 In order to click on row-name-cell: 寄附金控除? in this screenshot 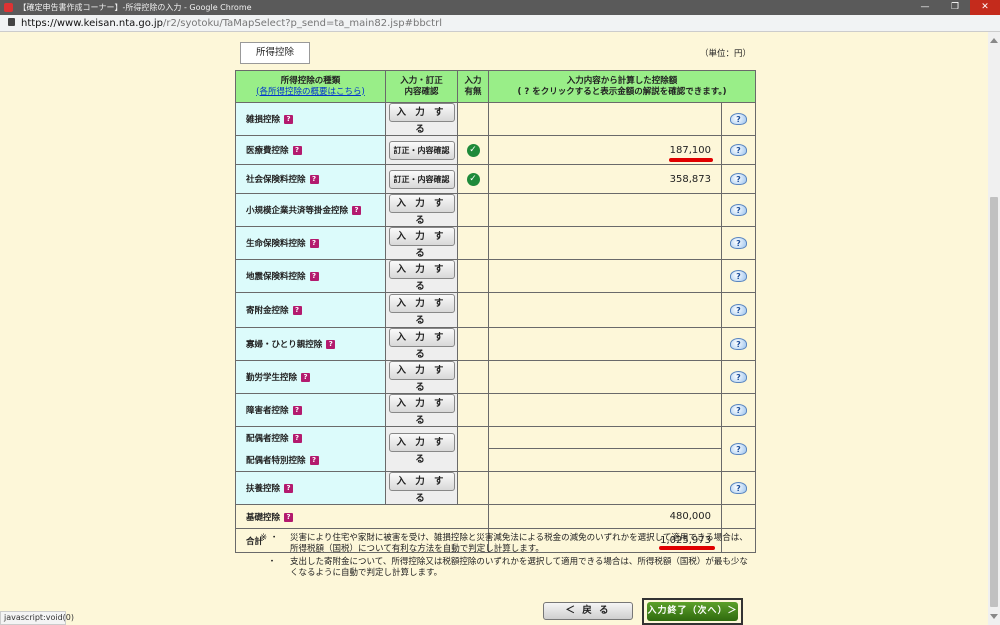, I will do `click(310, 310)`.